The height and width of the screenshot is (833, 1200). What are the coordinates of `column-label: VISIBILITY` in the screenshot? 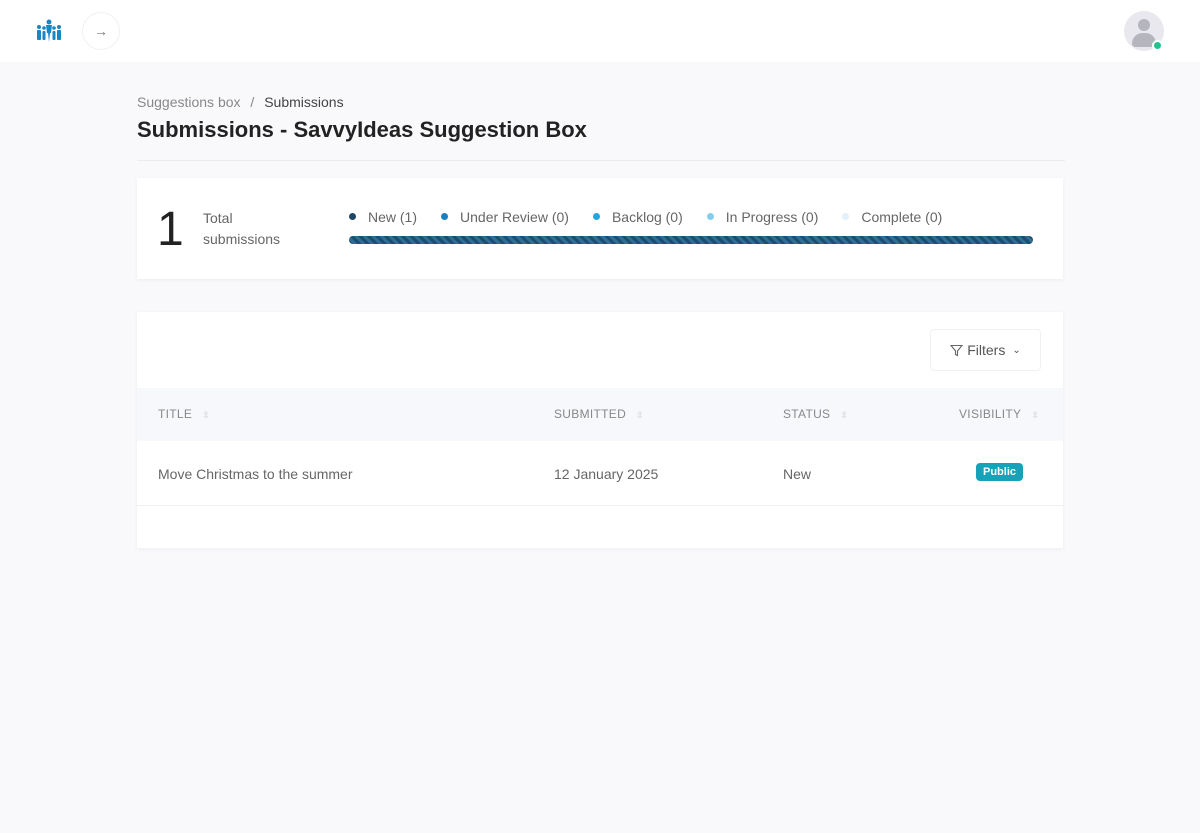 It's located at (990, 414).